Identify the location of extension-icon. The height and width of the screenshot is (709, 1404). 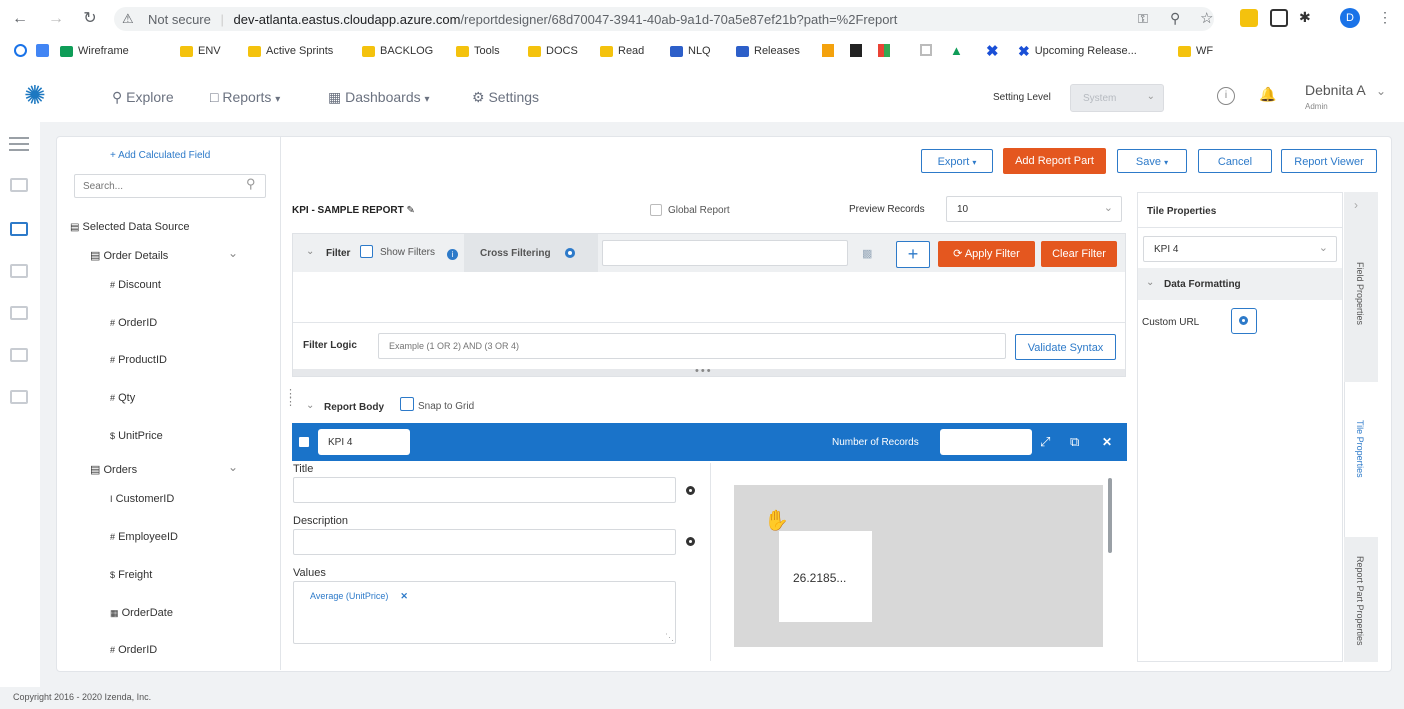
(1249, 18).